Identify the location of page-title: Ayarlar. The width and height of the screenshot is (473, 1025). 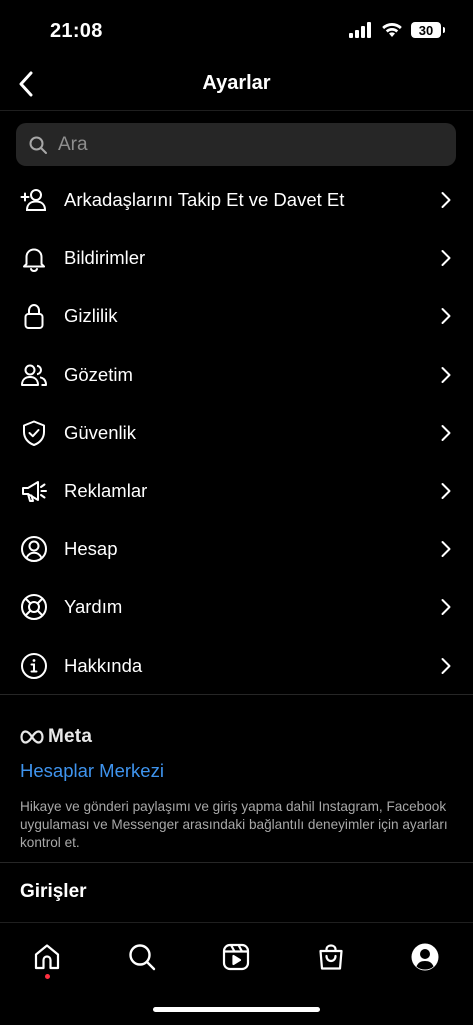
(236, 83).